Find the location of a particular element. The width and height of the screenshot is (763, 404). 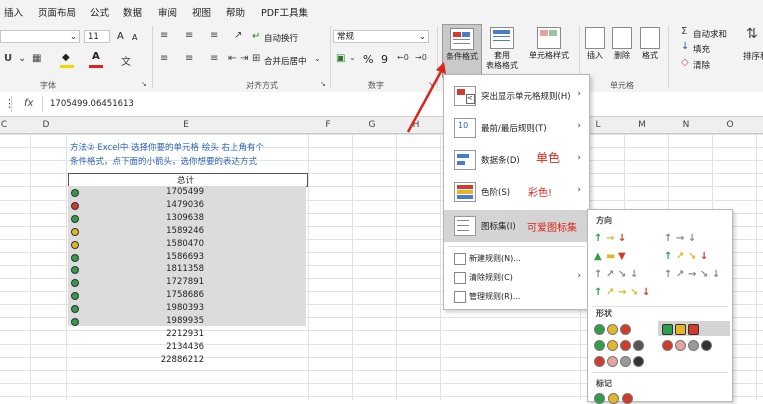

insert-function-icon: fx is located at coordinates (28, 103).